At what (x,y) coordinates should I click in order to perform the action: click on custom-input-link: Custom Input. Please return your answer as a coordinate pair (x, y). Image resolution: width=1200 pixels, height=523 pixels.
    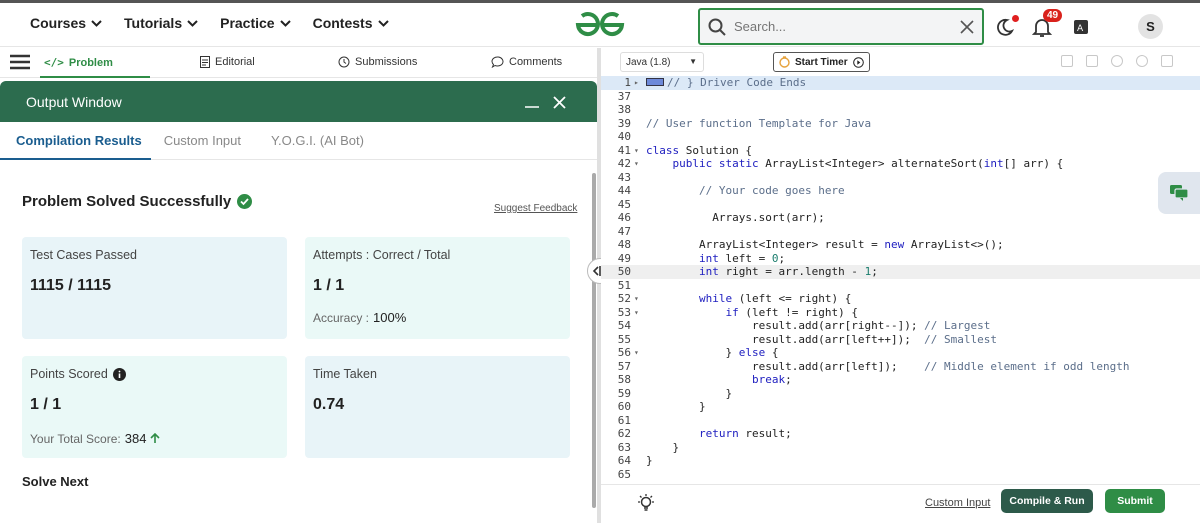
    Looking at the image, I should click on (957, 503).